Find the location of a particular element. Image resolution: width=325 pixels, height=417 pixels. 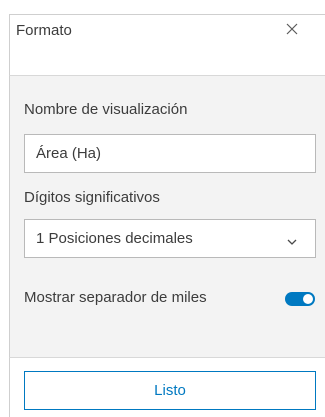

display-name-input: Área (Ha) is located at coordinates (170, 153).